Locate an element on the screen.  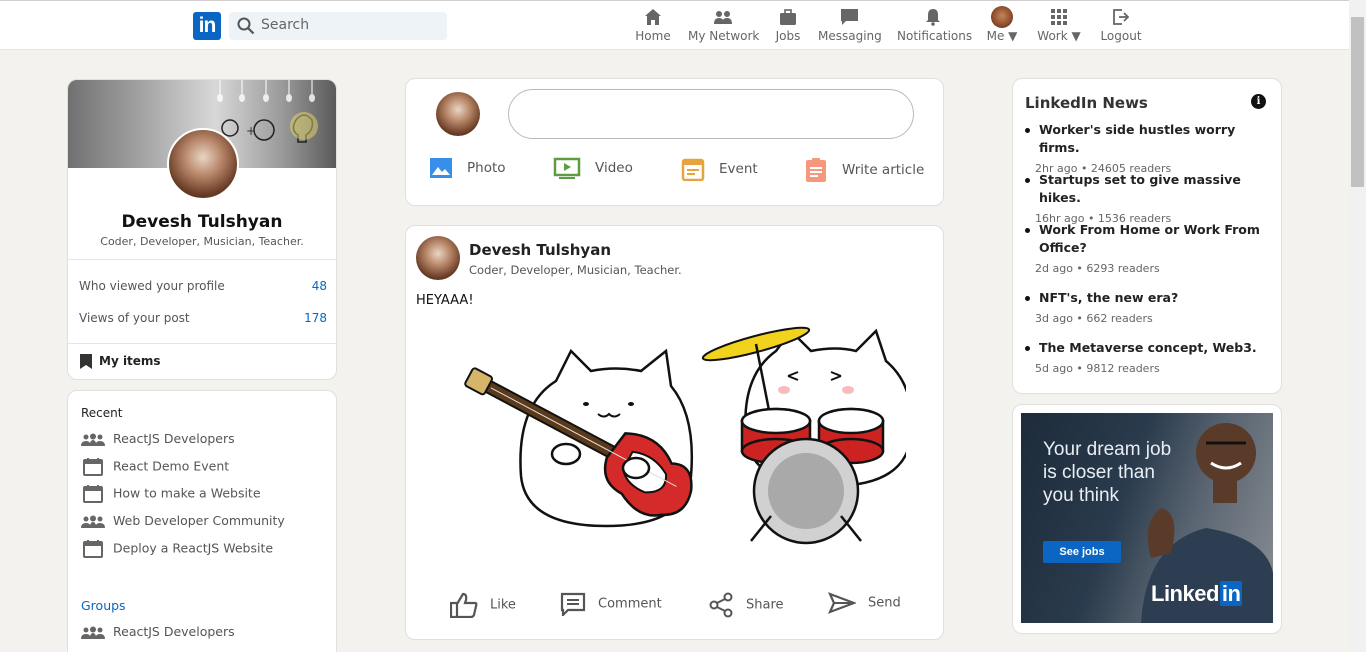
share-photo-button: Photo is located at coordinates (467, 168).